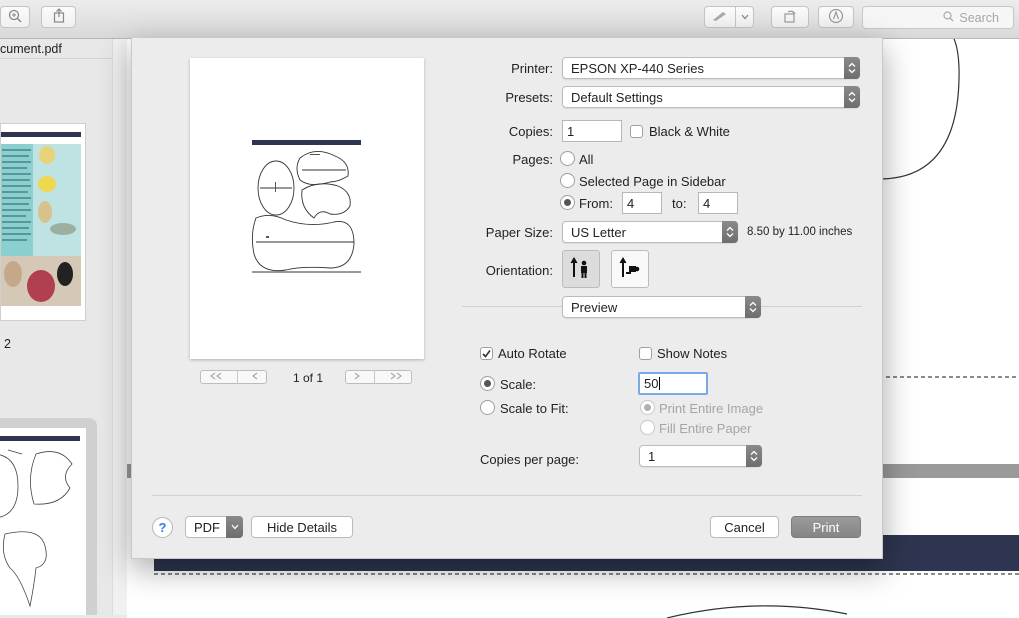 This screenshot has height=618, width=1019. I want to click on paper-size-value: US Letter, so click(598, 232).